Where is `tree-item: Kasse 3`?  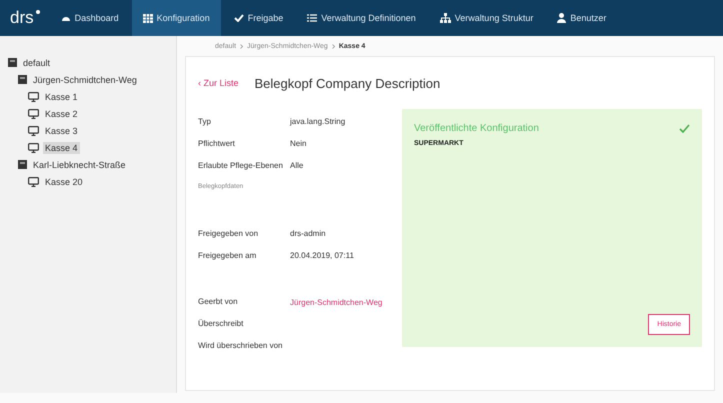
tree-item: Kasse 3 is located at coordinates (88, 130).